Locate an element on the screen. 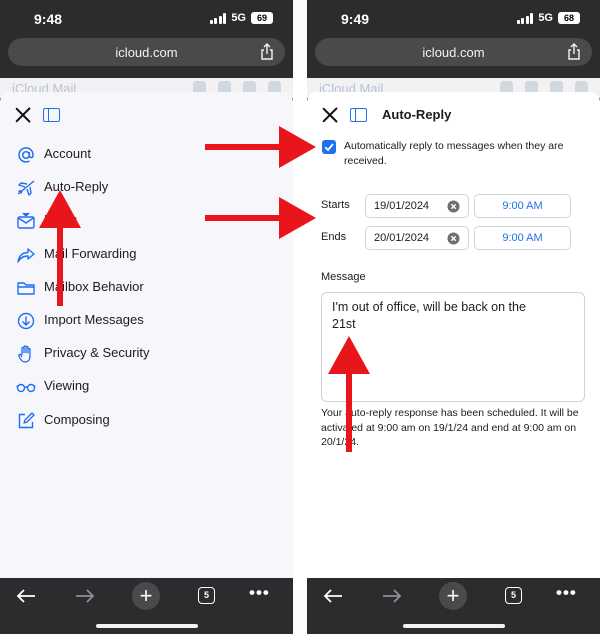 The height and width of the screenshot is (634, 600). status-bar: 9:49 5G 68 is located at coordinates (453, 19).